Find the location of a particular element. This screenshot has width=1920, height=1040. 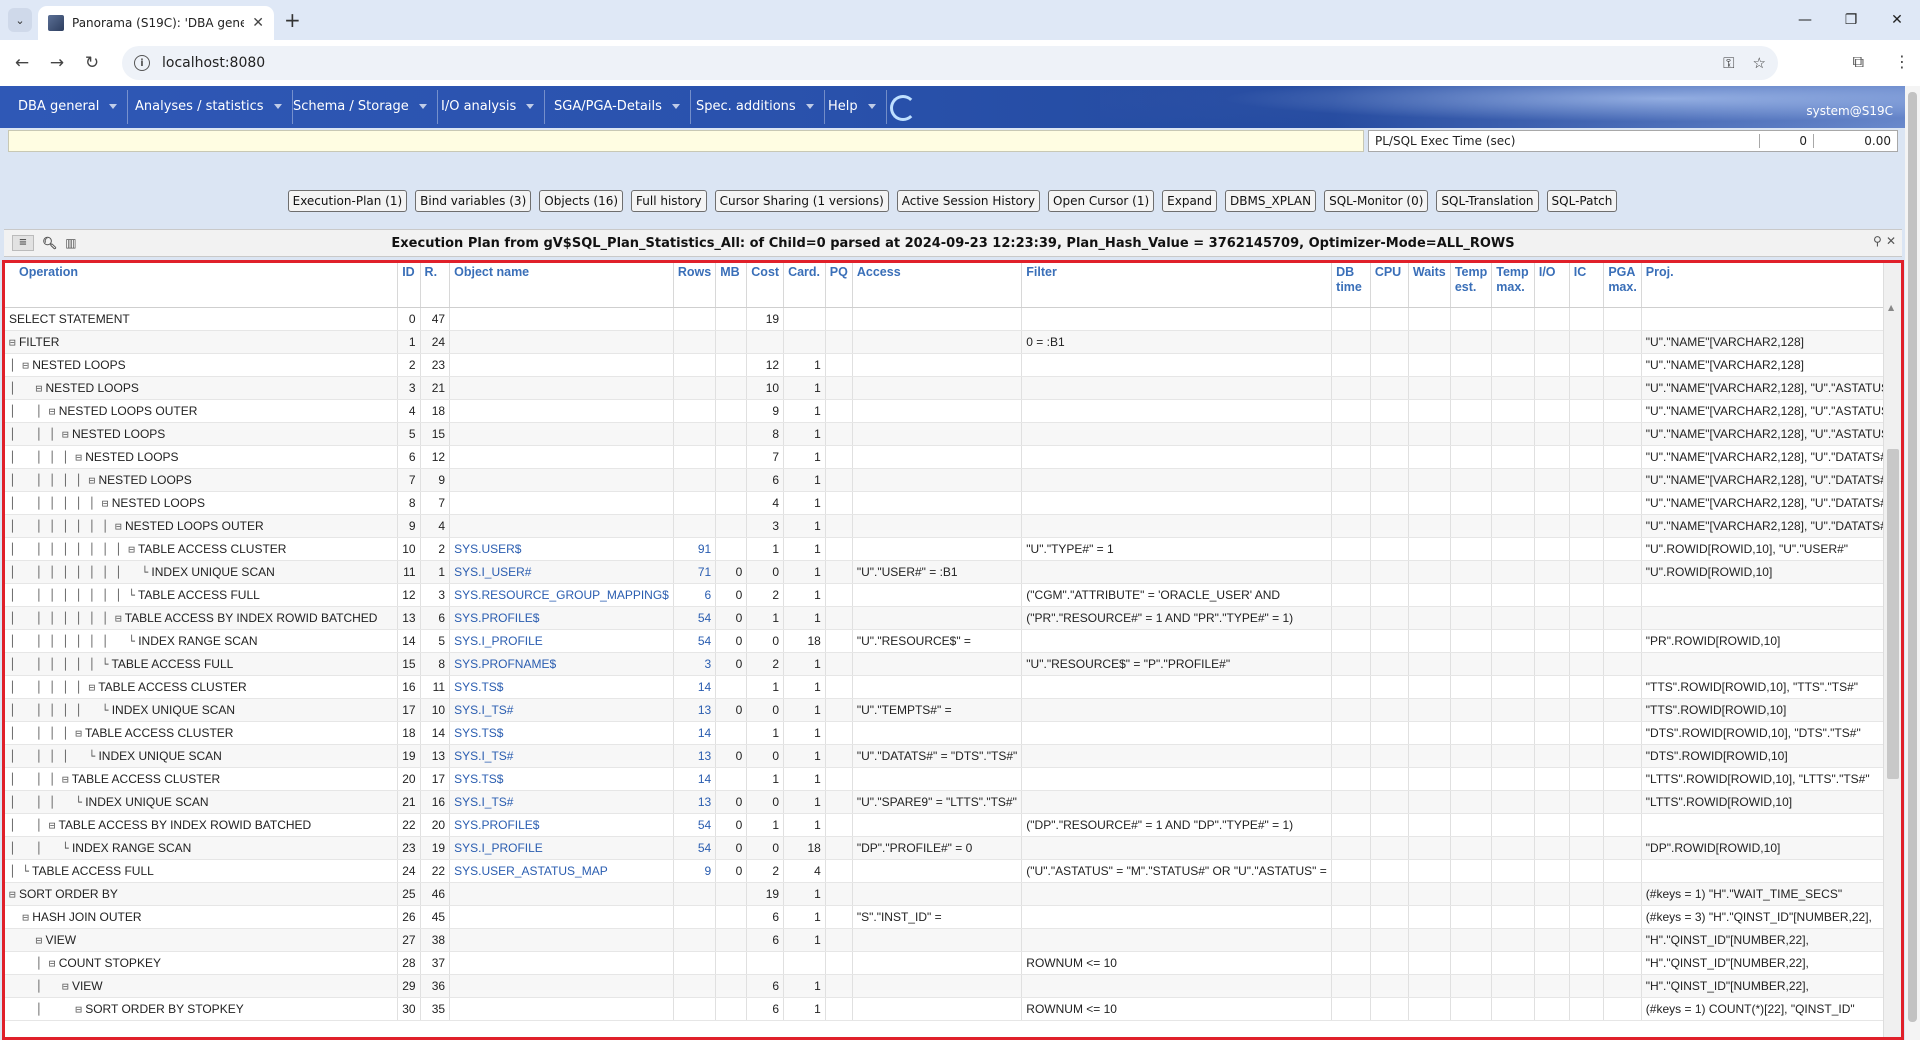

tree-indent-icon: │ │ │ │ └ is located at coordinates (52, 756).